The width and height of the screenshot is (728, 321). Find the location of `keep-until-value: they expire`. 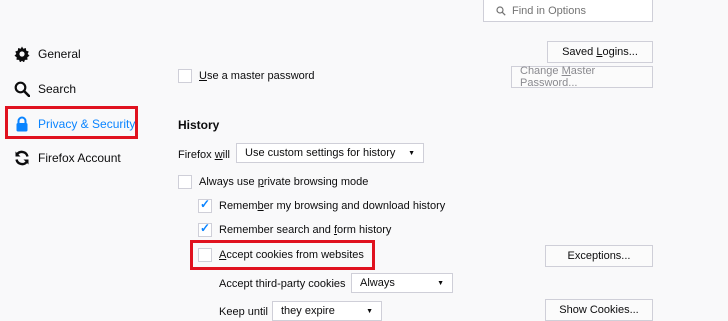

keep-until-value: they expire is located at coordinates (308, 311).